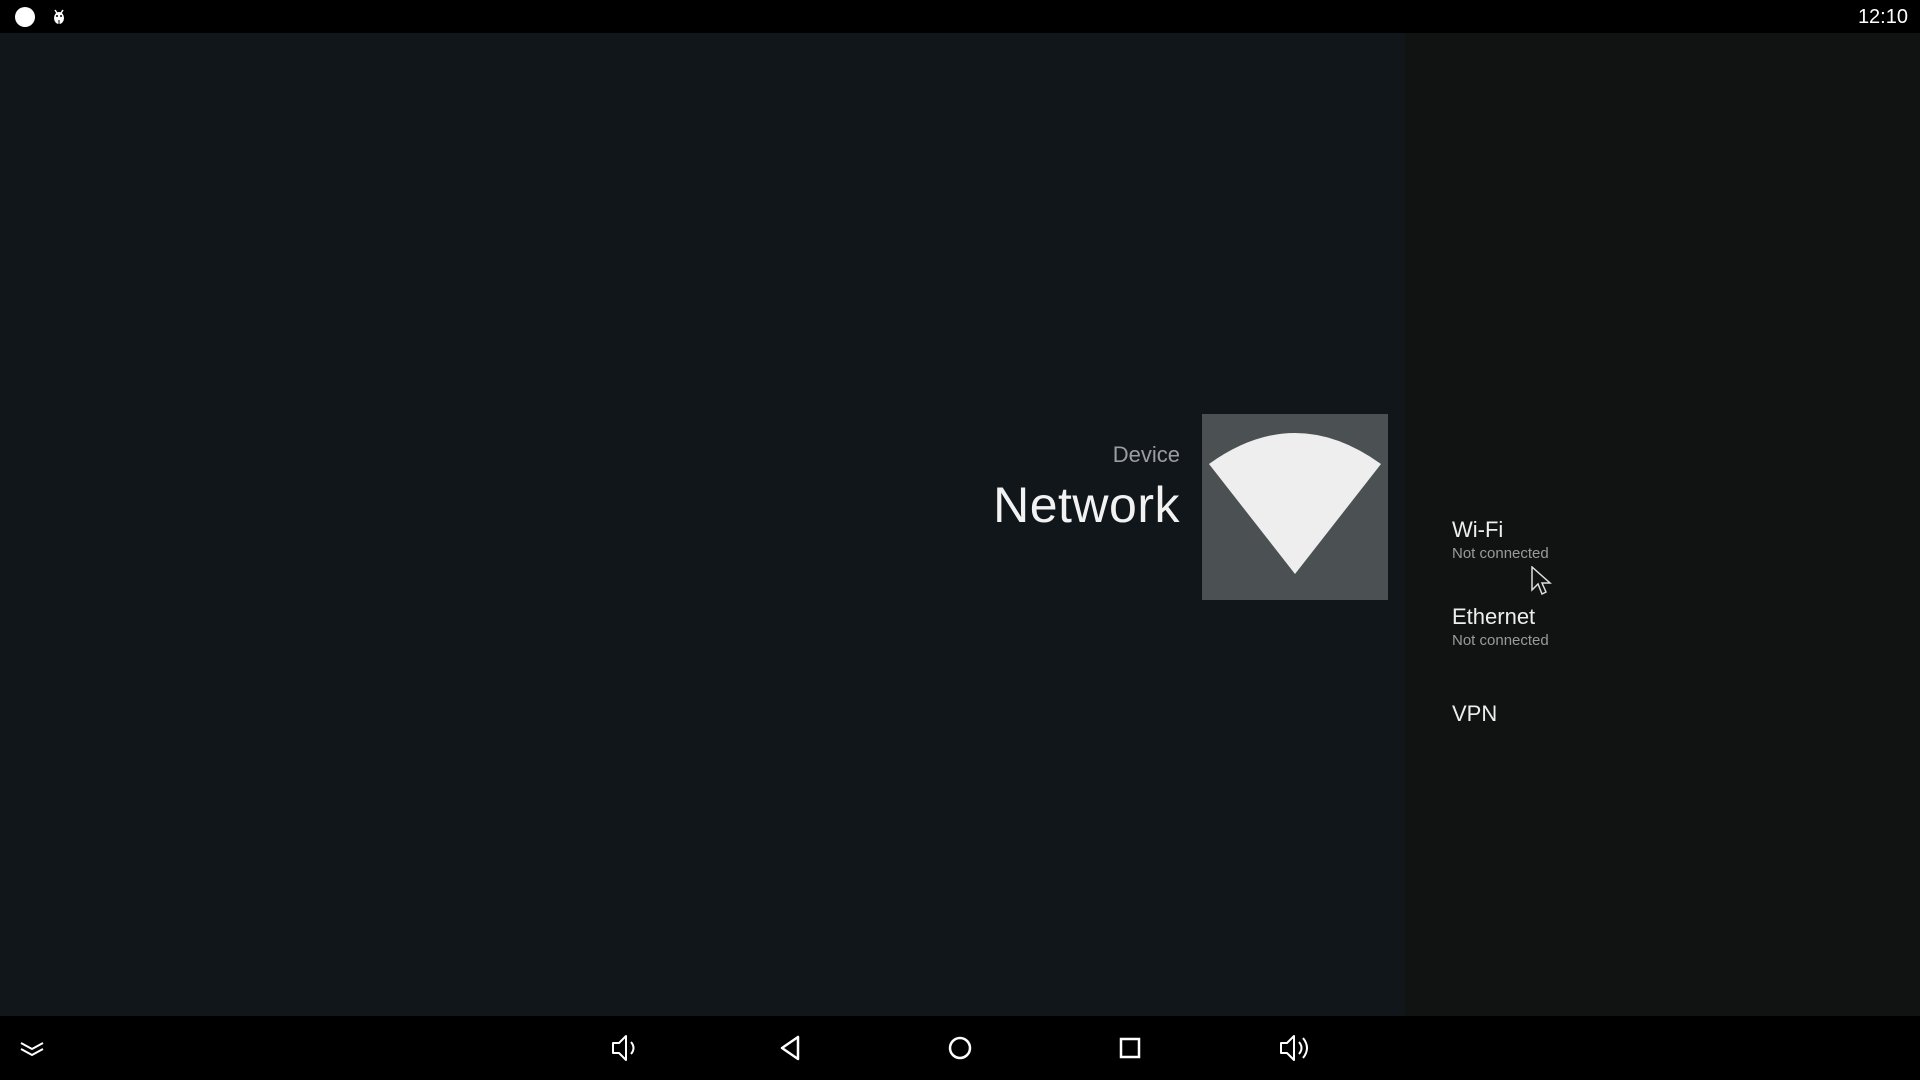  I want to click on back-icon, so click(790, 1048).